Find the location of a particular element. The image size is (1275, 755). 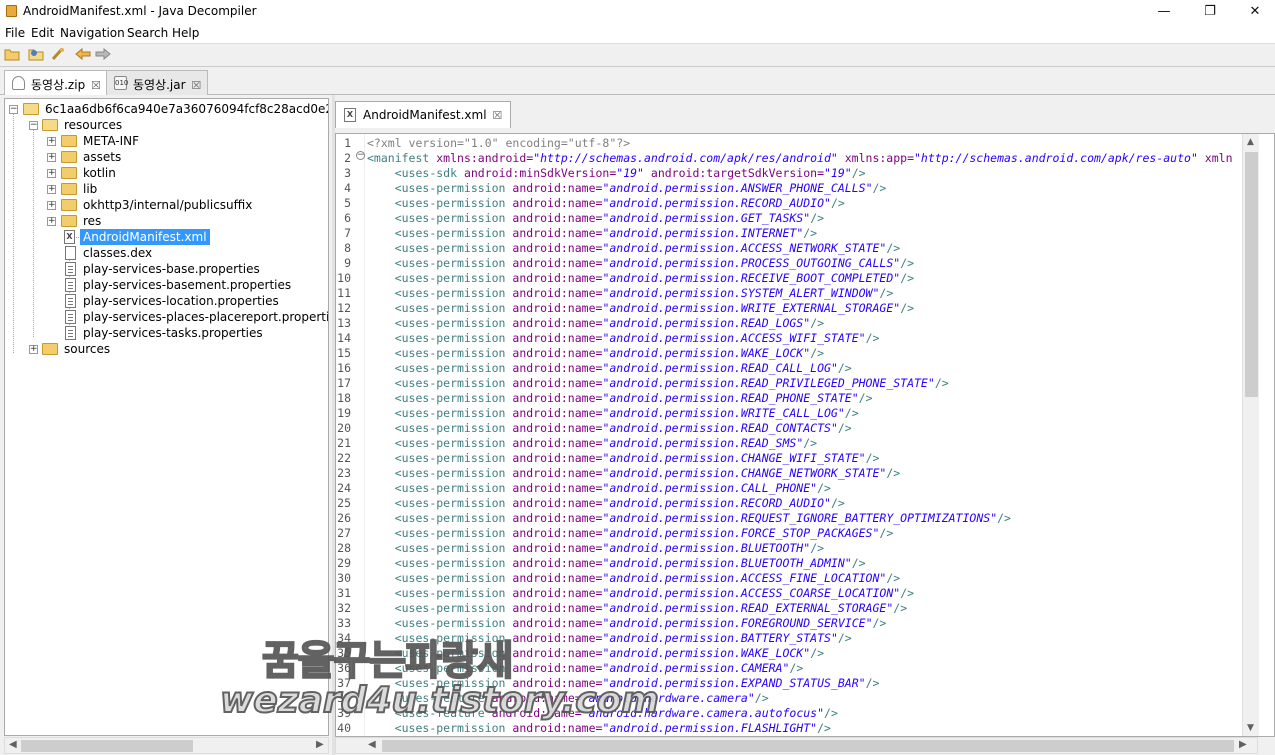

tree-node-kotlin: + kotlin is located at coordinates (166, 173).